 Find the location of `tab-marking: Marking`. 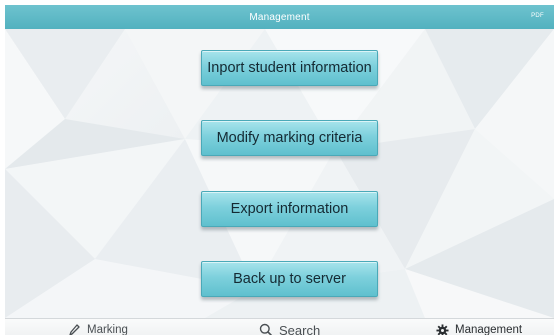

tab-marking: Marking is located at coordinates (97, 327).